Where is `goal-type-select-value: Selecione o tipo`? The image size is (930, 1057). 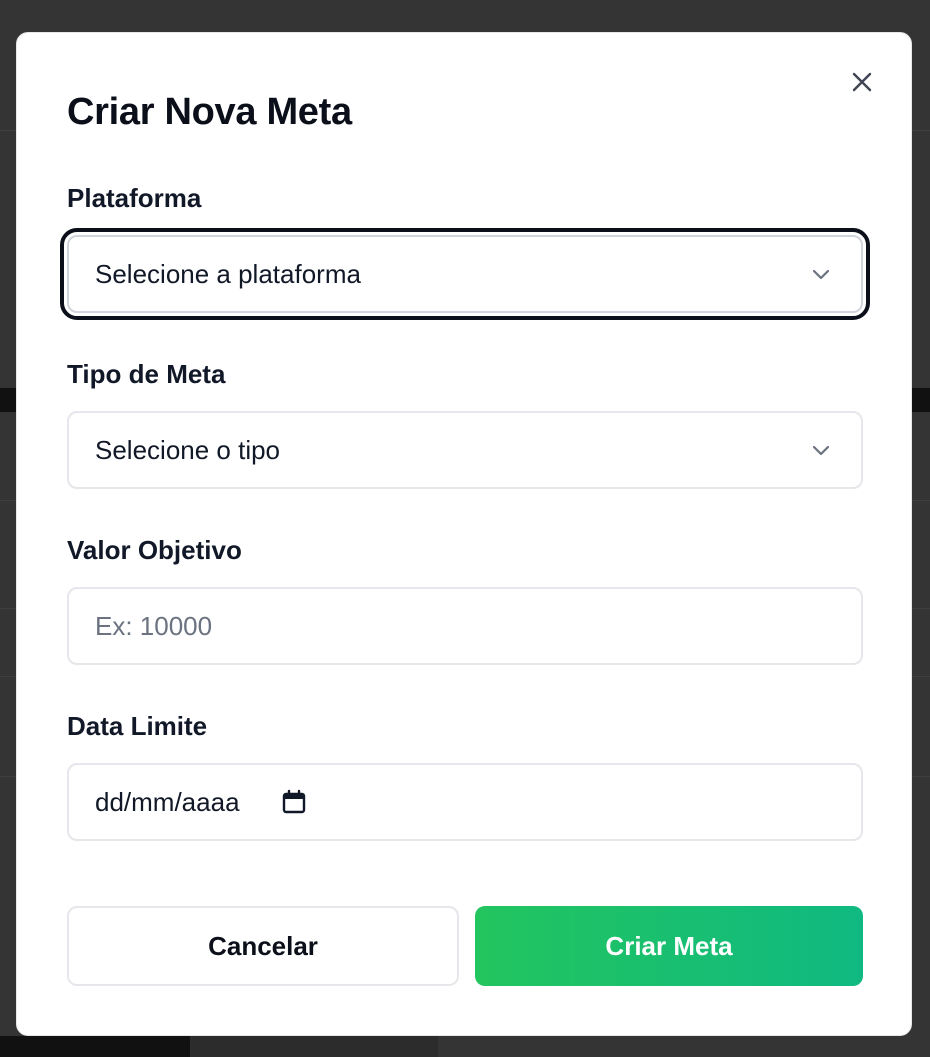 goal-type-select-value: Selecione o tipo is located at coordinates (188, 449).